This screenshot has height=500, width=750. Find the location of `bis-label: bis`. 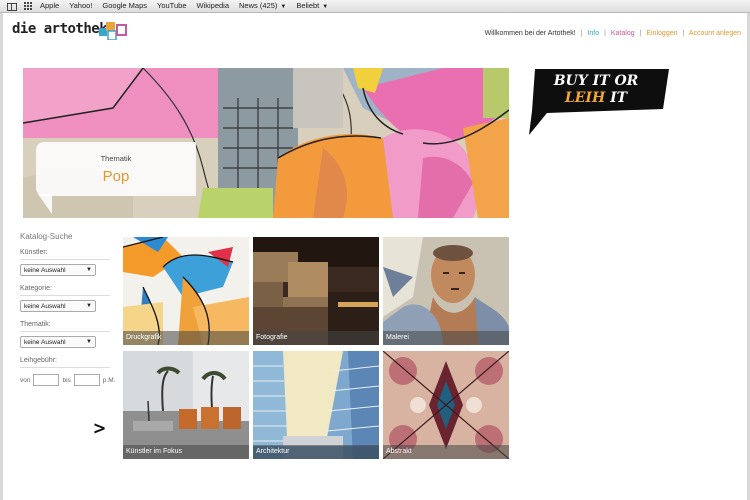

bis-label: bis is located at coordinates (66, 380).